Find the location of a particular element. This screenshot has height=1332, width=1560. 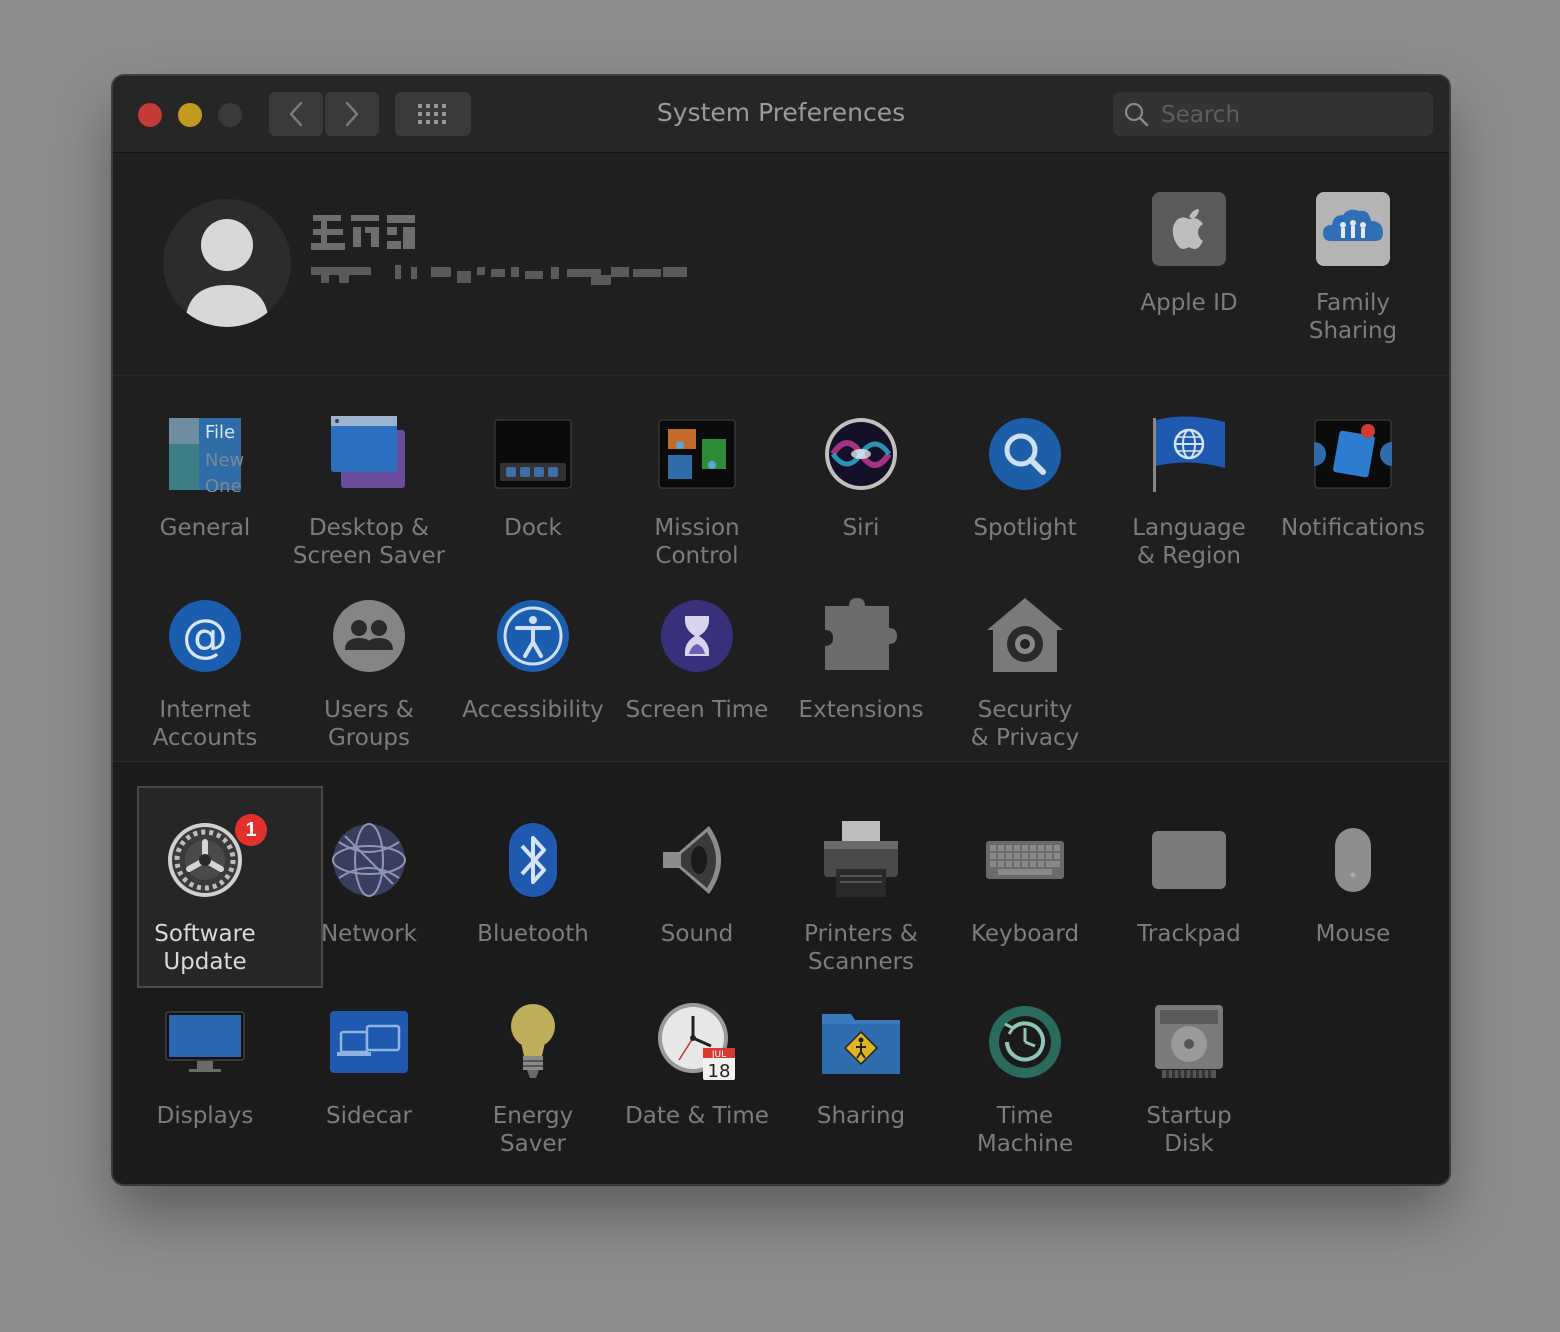

pref-energy-saver: Energy Saver is located at coordinates (533, 1080).